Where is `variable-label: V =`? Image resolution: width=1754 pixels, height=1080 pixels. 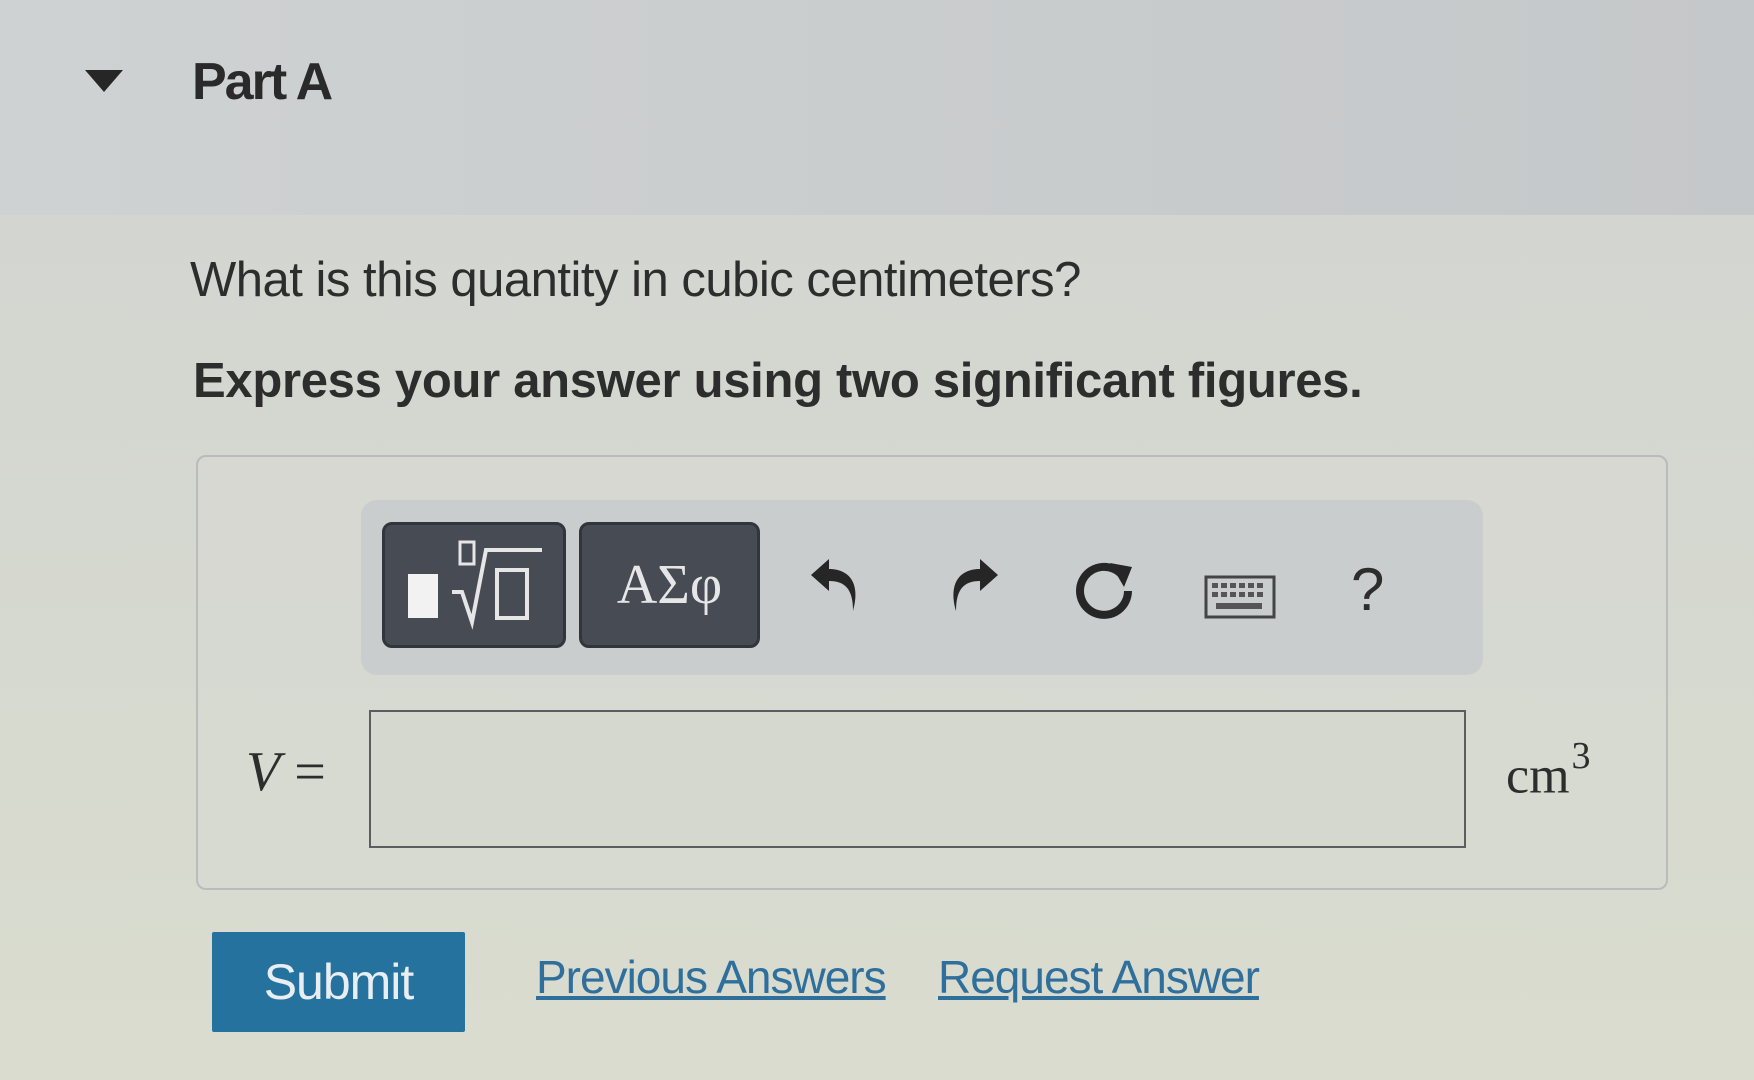 variable-label: V = is located at coordinates (286, 772).